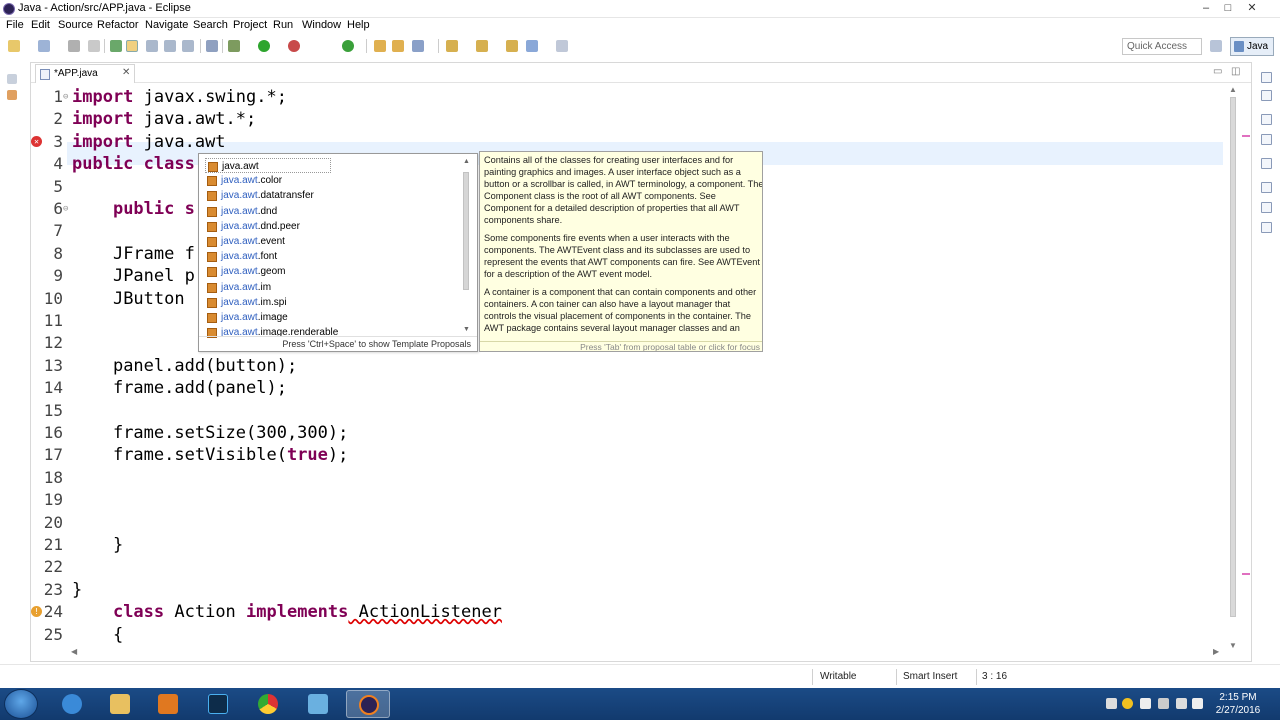 The image size is (1280, 720). Describe the element at coordinates (1238, 704) in the screenshot. I see `taskbar-clock: 2:15 PM 2/27/2016` at that location.